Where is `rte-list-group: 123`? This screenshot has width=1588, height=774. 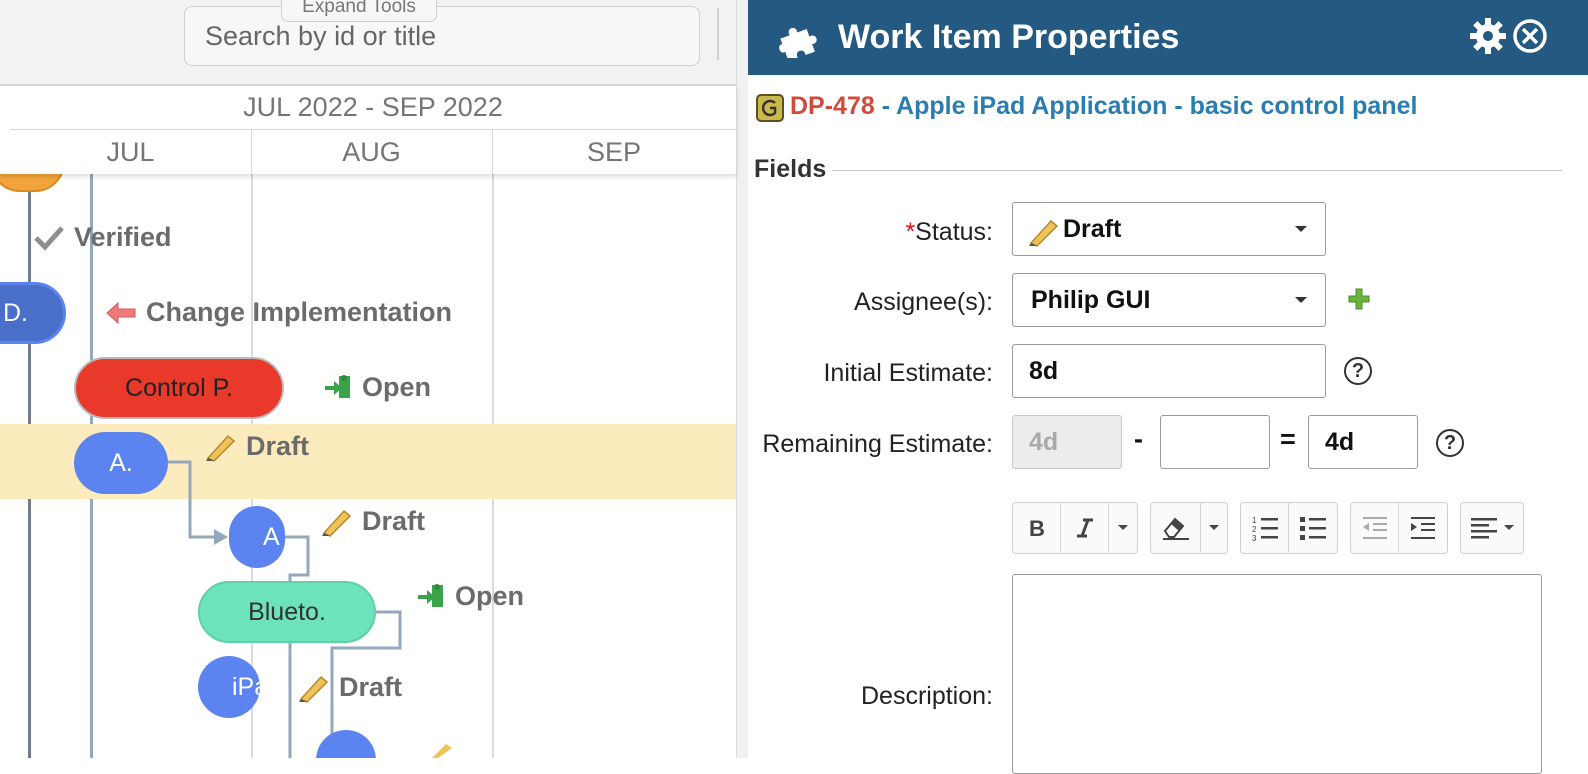
rte-list-group: 123 is located at coordinates (1289, 528).